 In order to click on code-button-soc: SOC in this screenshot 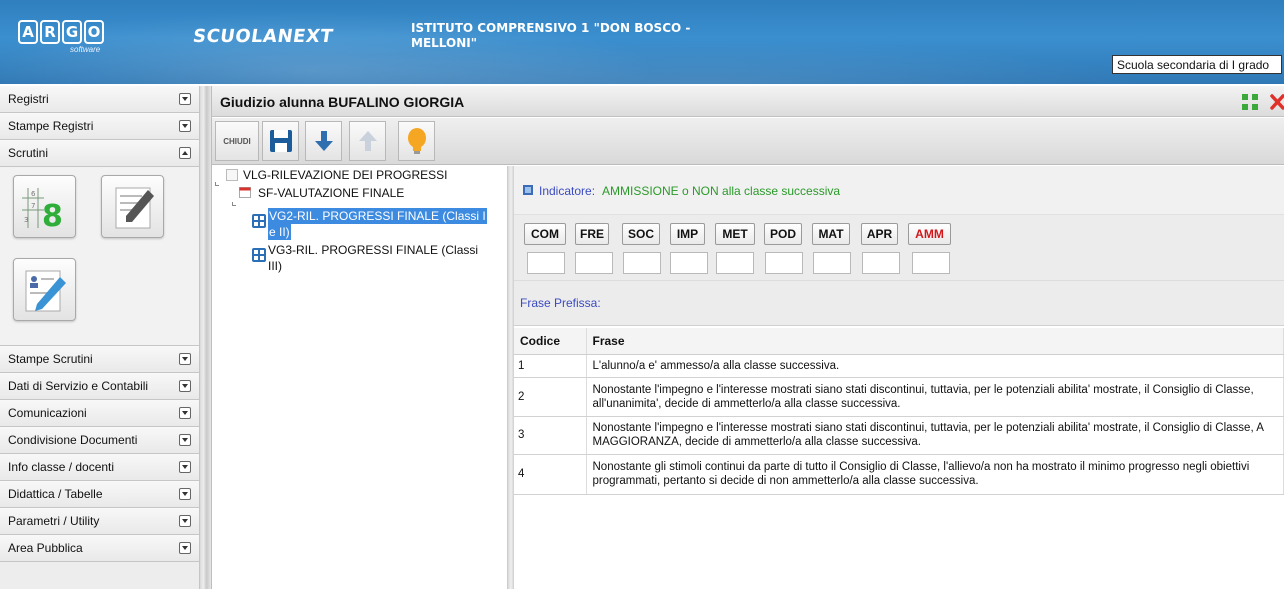, I will do `click(641, 234)`.